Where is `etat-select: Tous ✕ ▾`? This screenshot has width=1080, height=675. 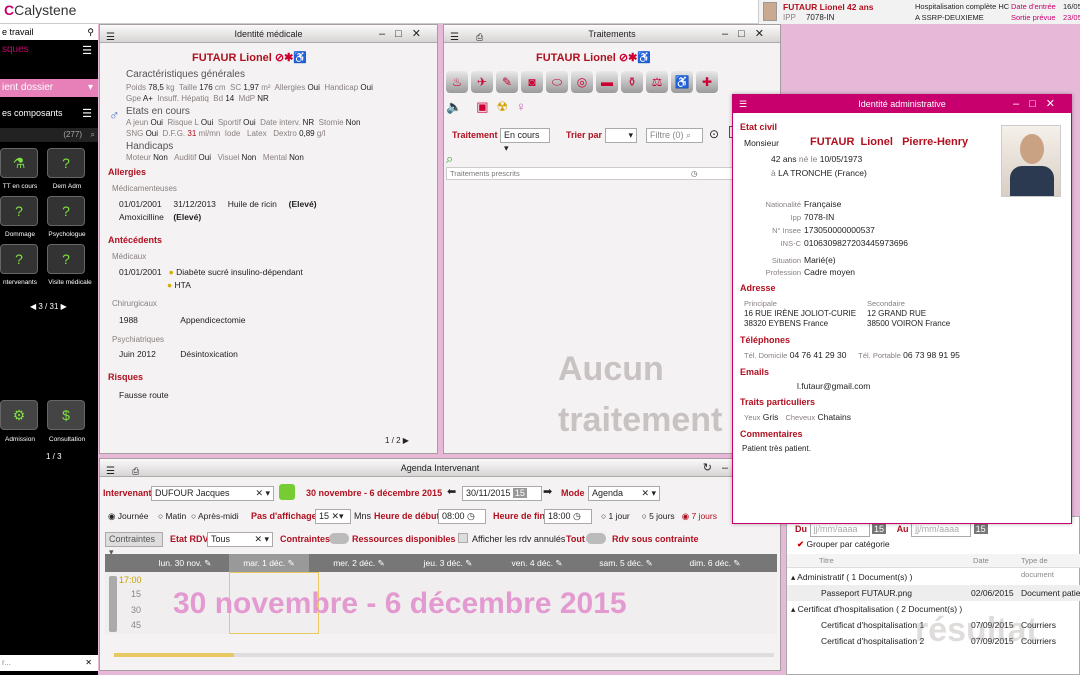 etat-select: Tous ✕ ▾ is located at coordinates (240, 539).